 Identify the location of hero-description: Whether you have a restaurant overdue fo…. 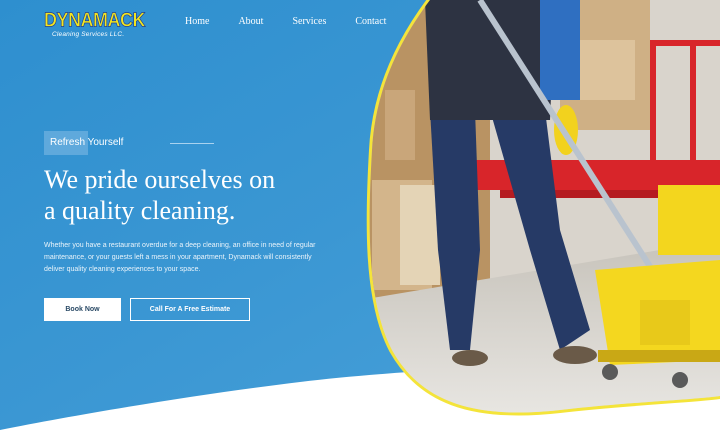
(180, 258).